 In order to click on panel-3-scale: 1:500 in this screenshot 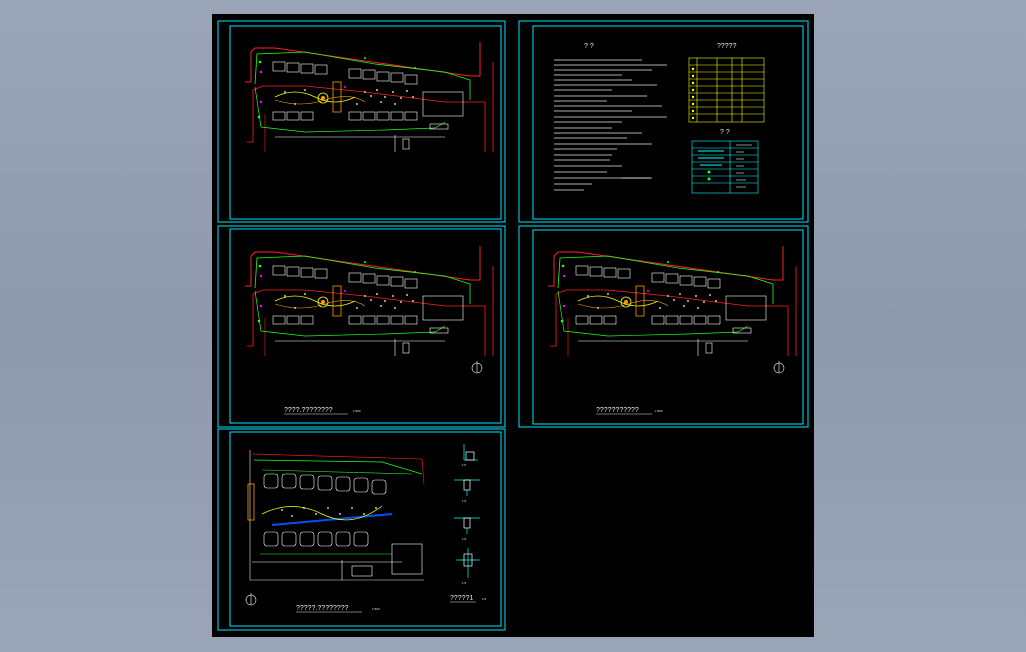, I will do `click(357, 411)`.